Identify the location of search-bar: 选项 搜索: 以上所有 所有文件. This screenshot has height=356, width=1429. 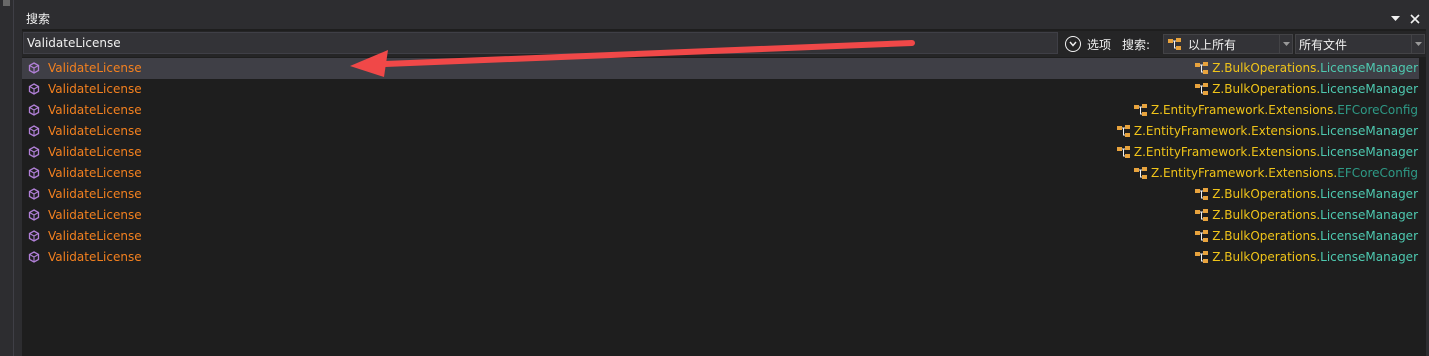
(724, 44).